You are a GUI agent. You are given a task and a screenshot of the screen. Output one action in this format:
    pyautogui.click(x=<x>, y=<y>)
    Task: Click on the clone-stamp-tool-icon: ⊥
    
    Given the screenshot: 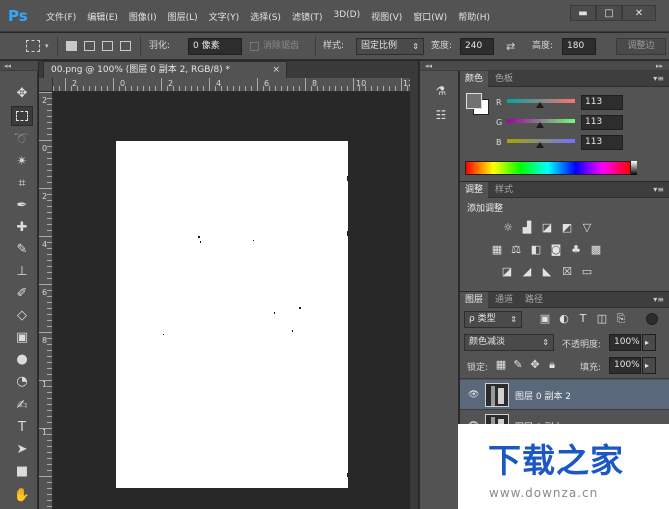 What is the action you would take?
    pyautogui.click(x=22, y=271)
    